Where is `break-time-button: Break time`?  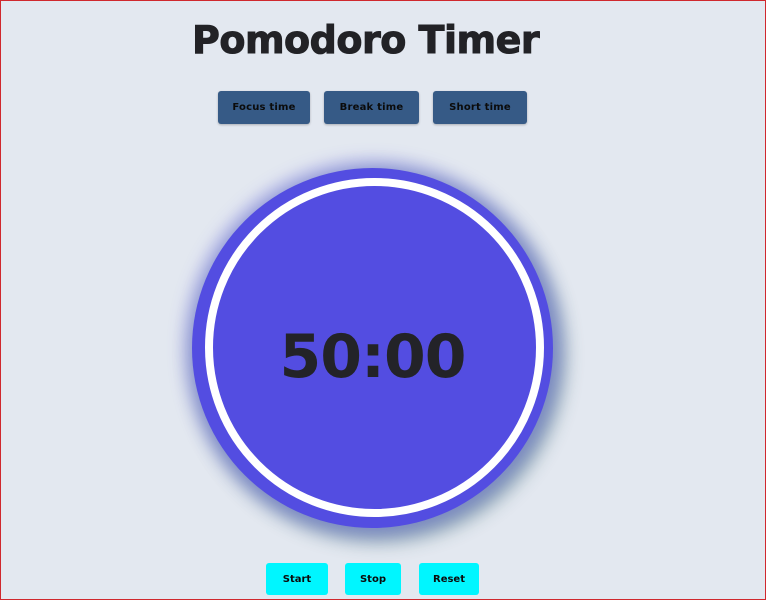
break-time-button: Break time is located at coordinates (371, 107).